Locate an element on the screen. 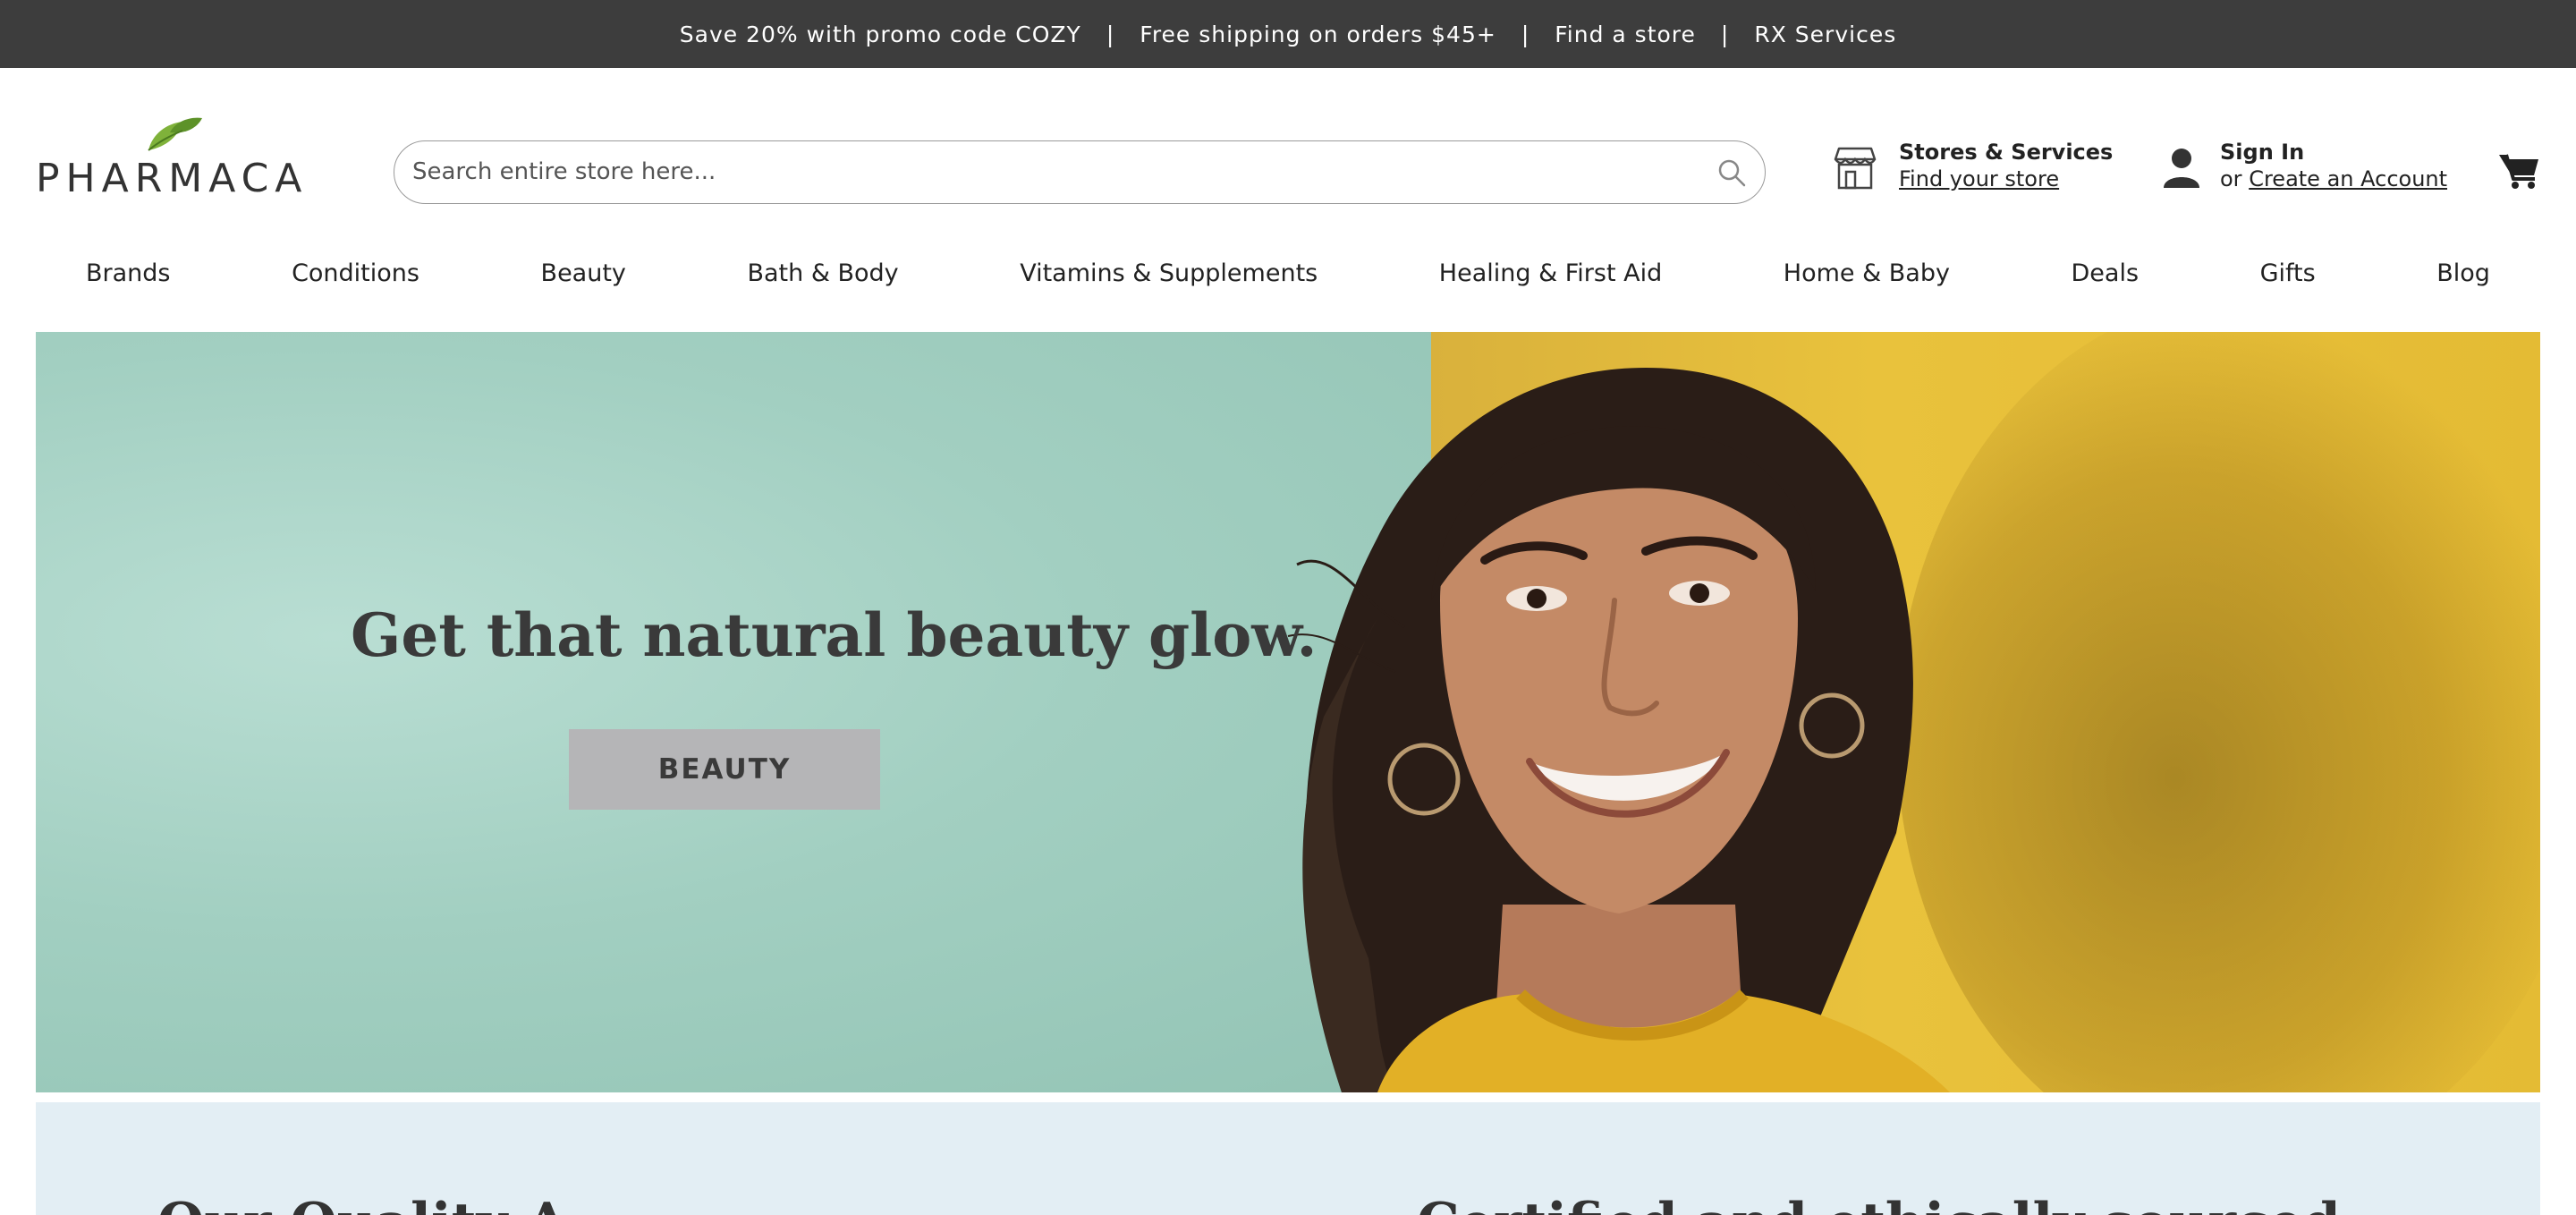  search-bar is located at coordinates (1080, 172).